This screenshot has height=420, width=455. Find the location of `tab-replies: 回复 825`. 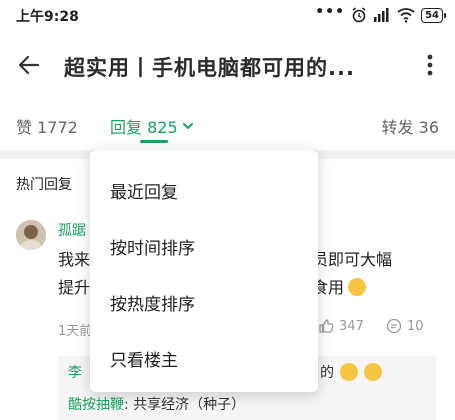

tab-replies: 回复 825 is located at coordinates (152, 126).